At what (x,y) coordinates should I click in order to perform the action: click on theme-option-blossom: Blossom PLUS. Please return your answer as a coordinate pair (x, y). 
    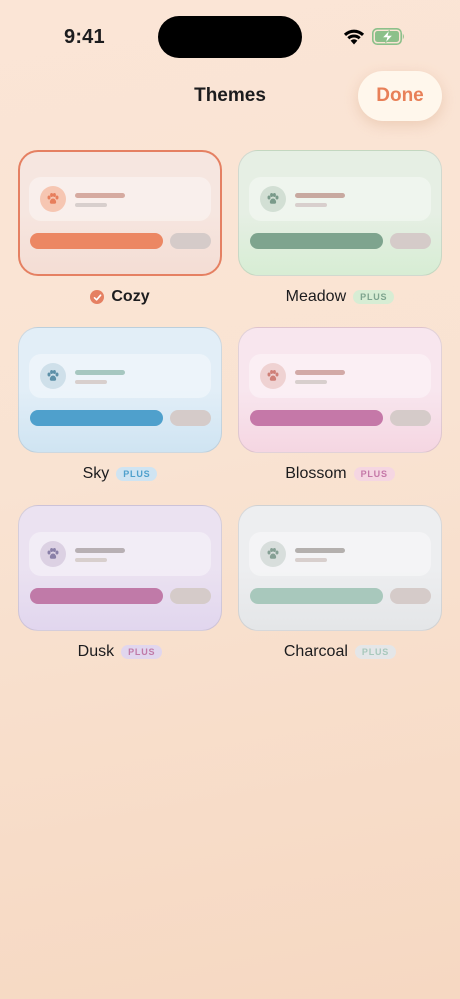
    Looking at the image, I should click on (340, 405).